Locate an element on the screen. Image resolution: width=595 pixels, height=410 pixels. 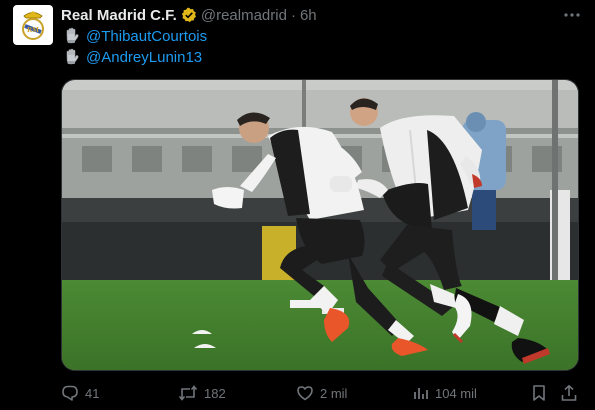
tweet-line: @AndreyLunin13 is located at coordinates (132, 57).